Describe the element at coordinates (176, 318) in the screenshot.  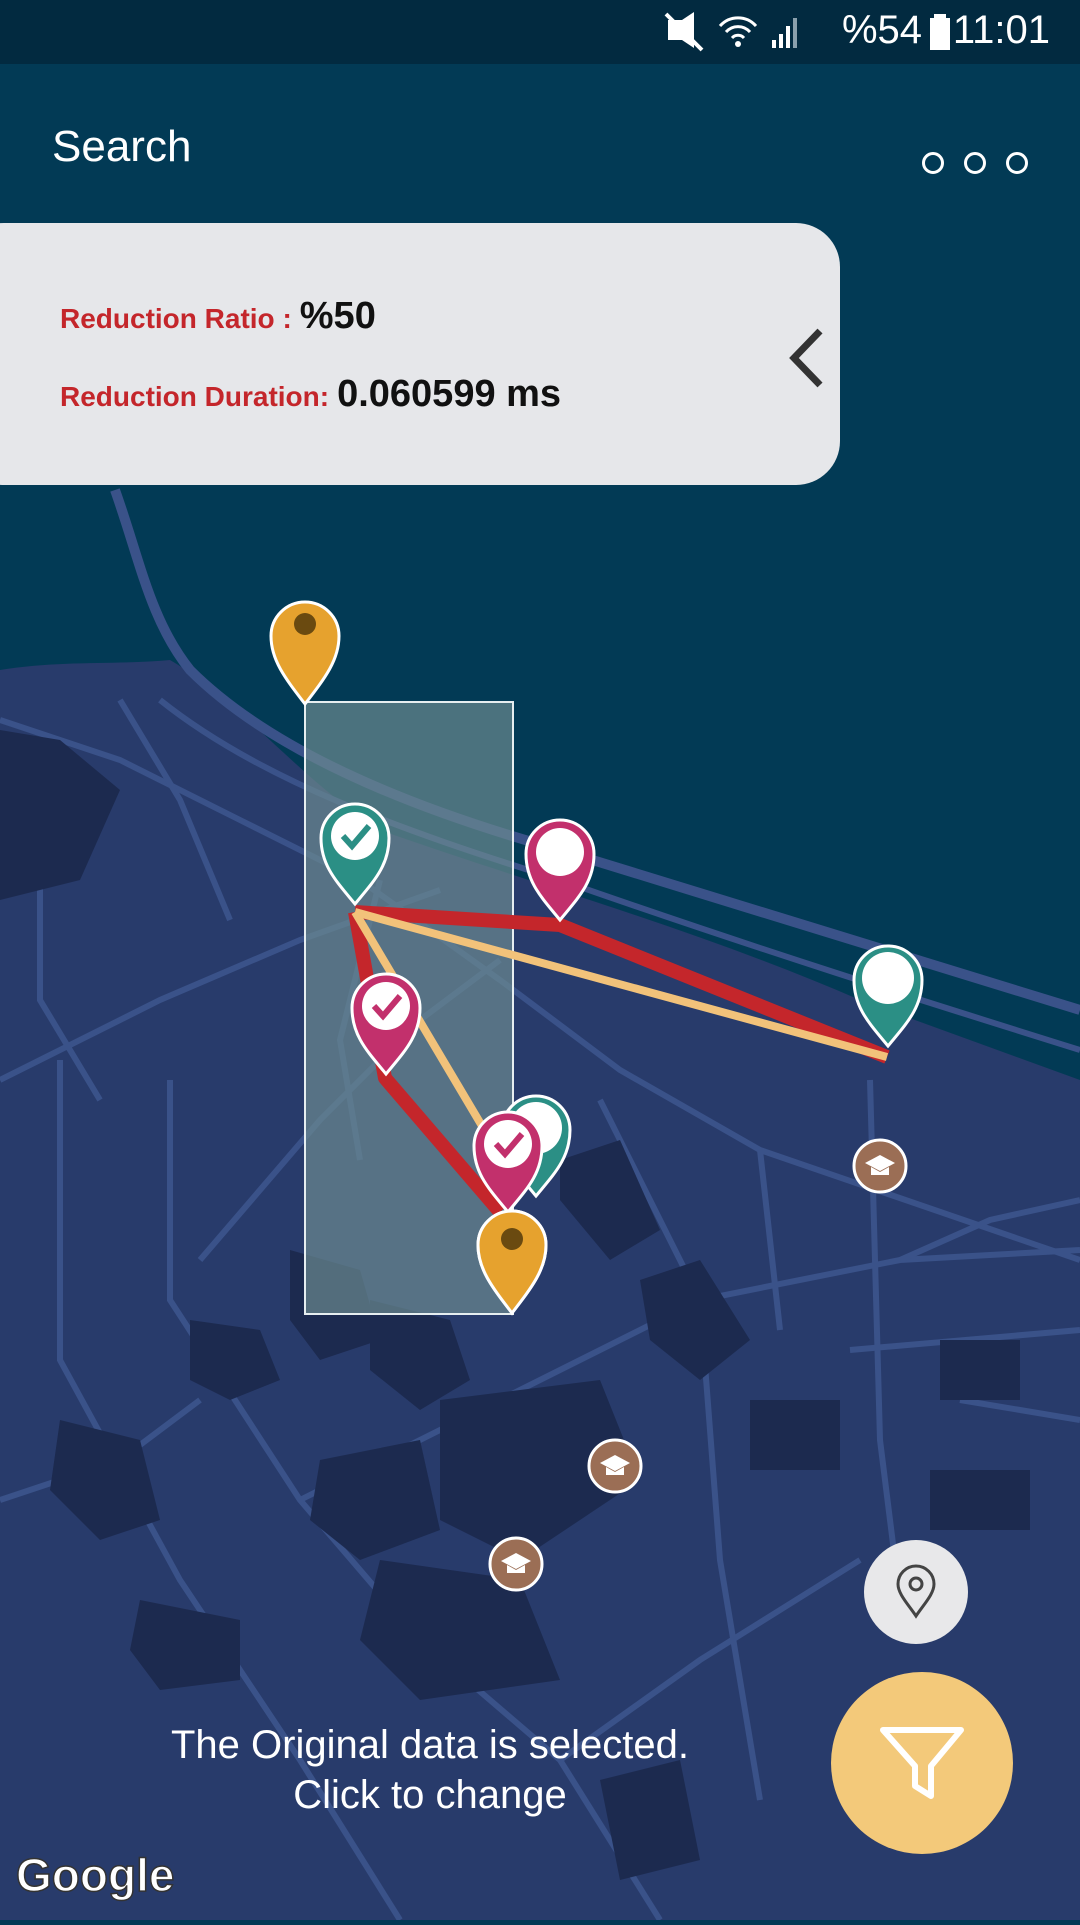
I see `reduction-ratio-label: Reduction Ratio :` at that location.